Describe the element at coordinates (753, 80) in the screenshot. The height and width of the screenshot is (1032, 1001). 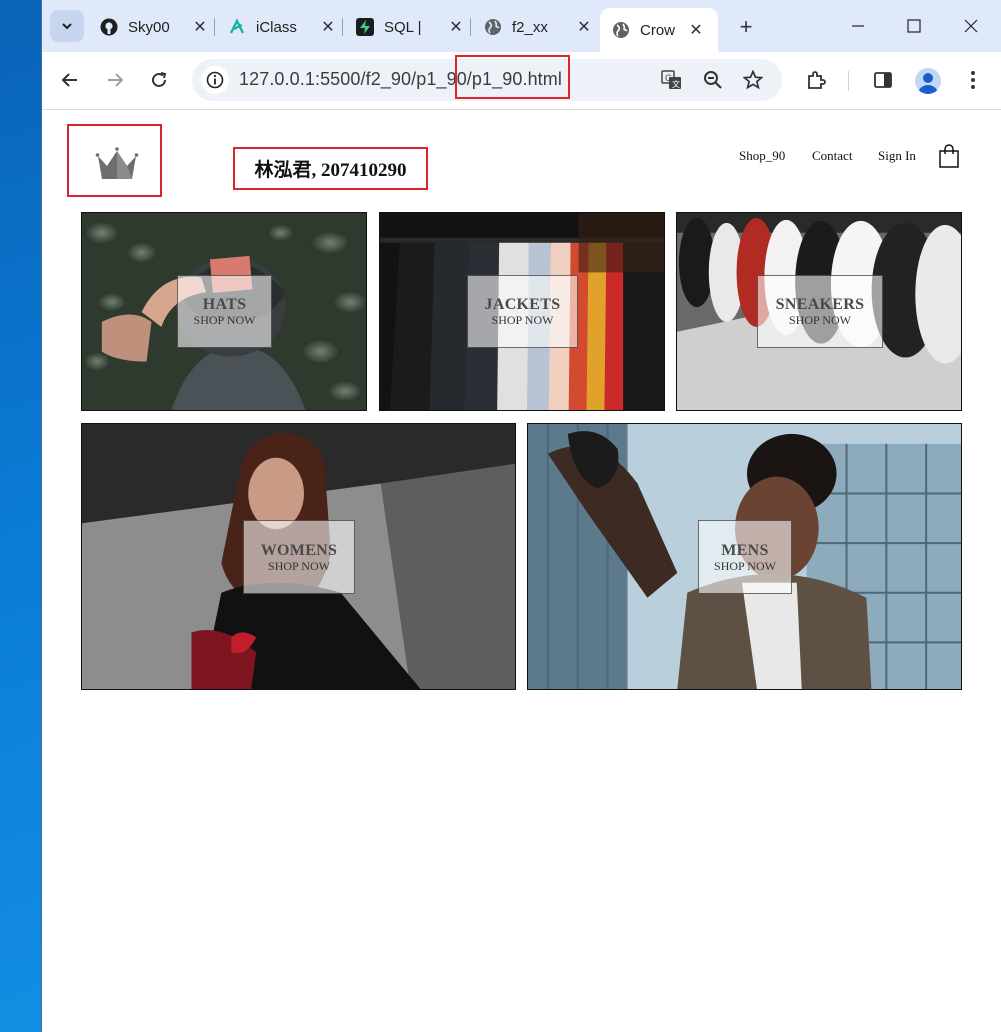
I see `bookmark-star-icon` at that location.